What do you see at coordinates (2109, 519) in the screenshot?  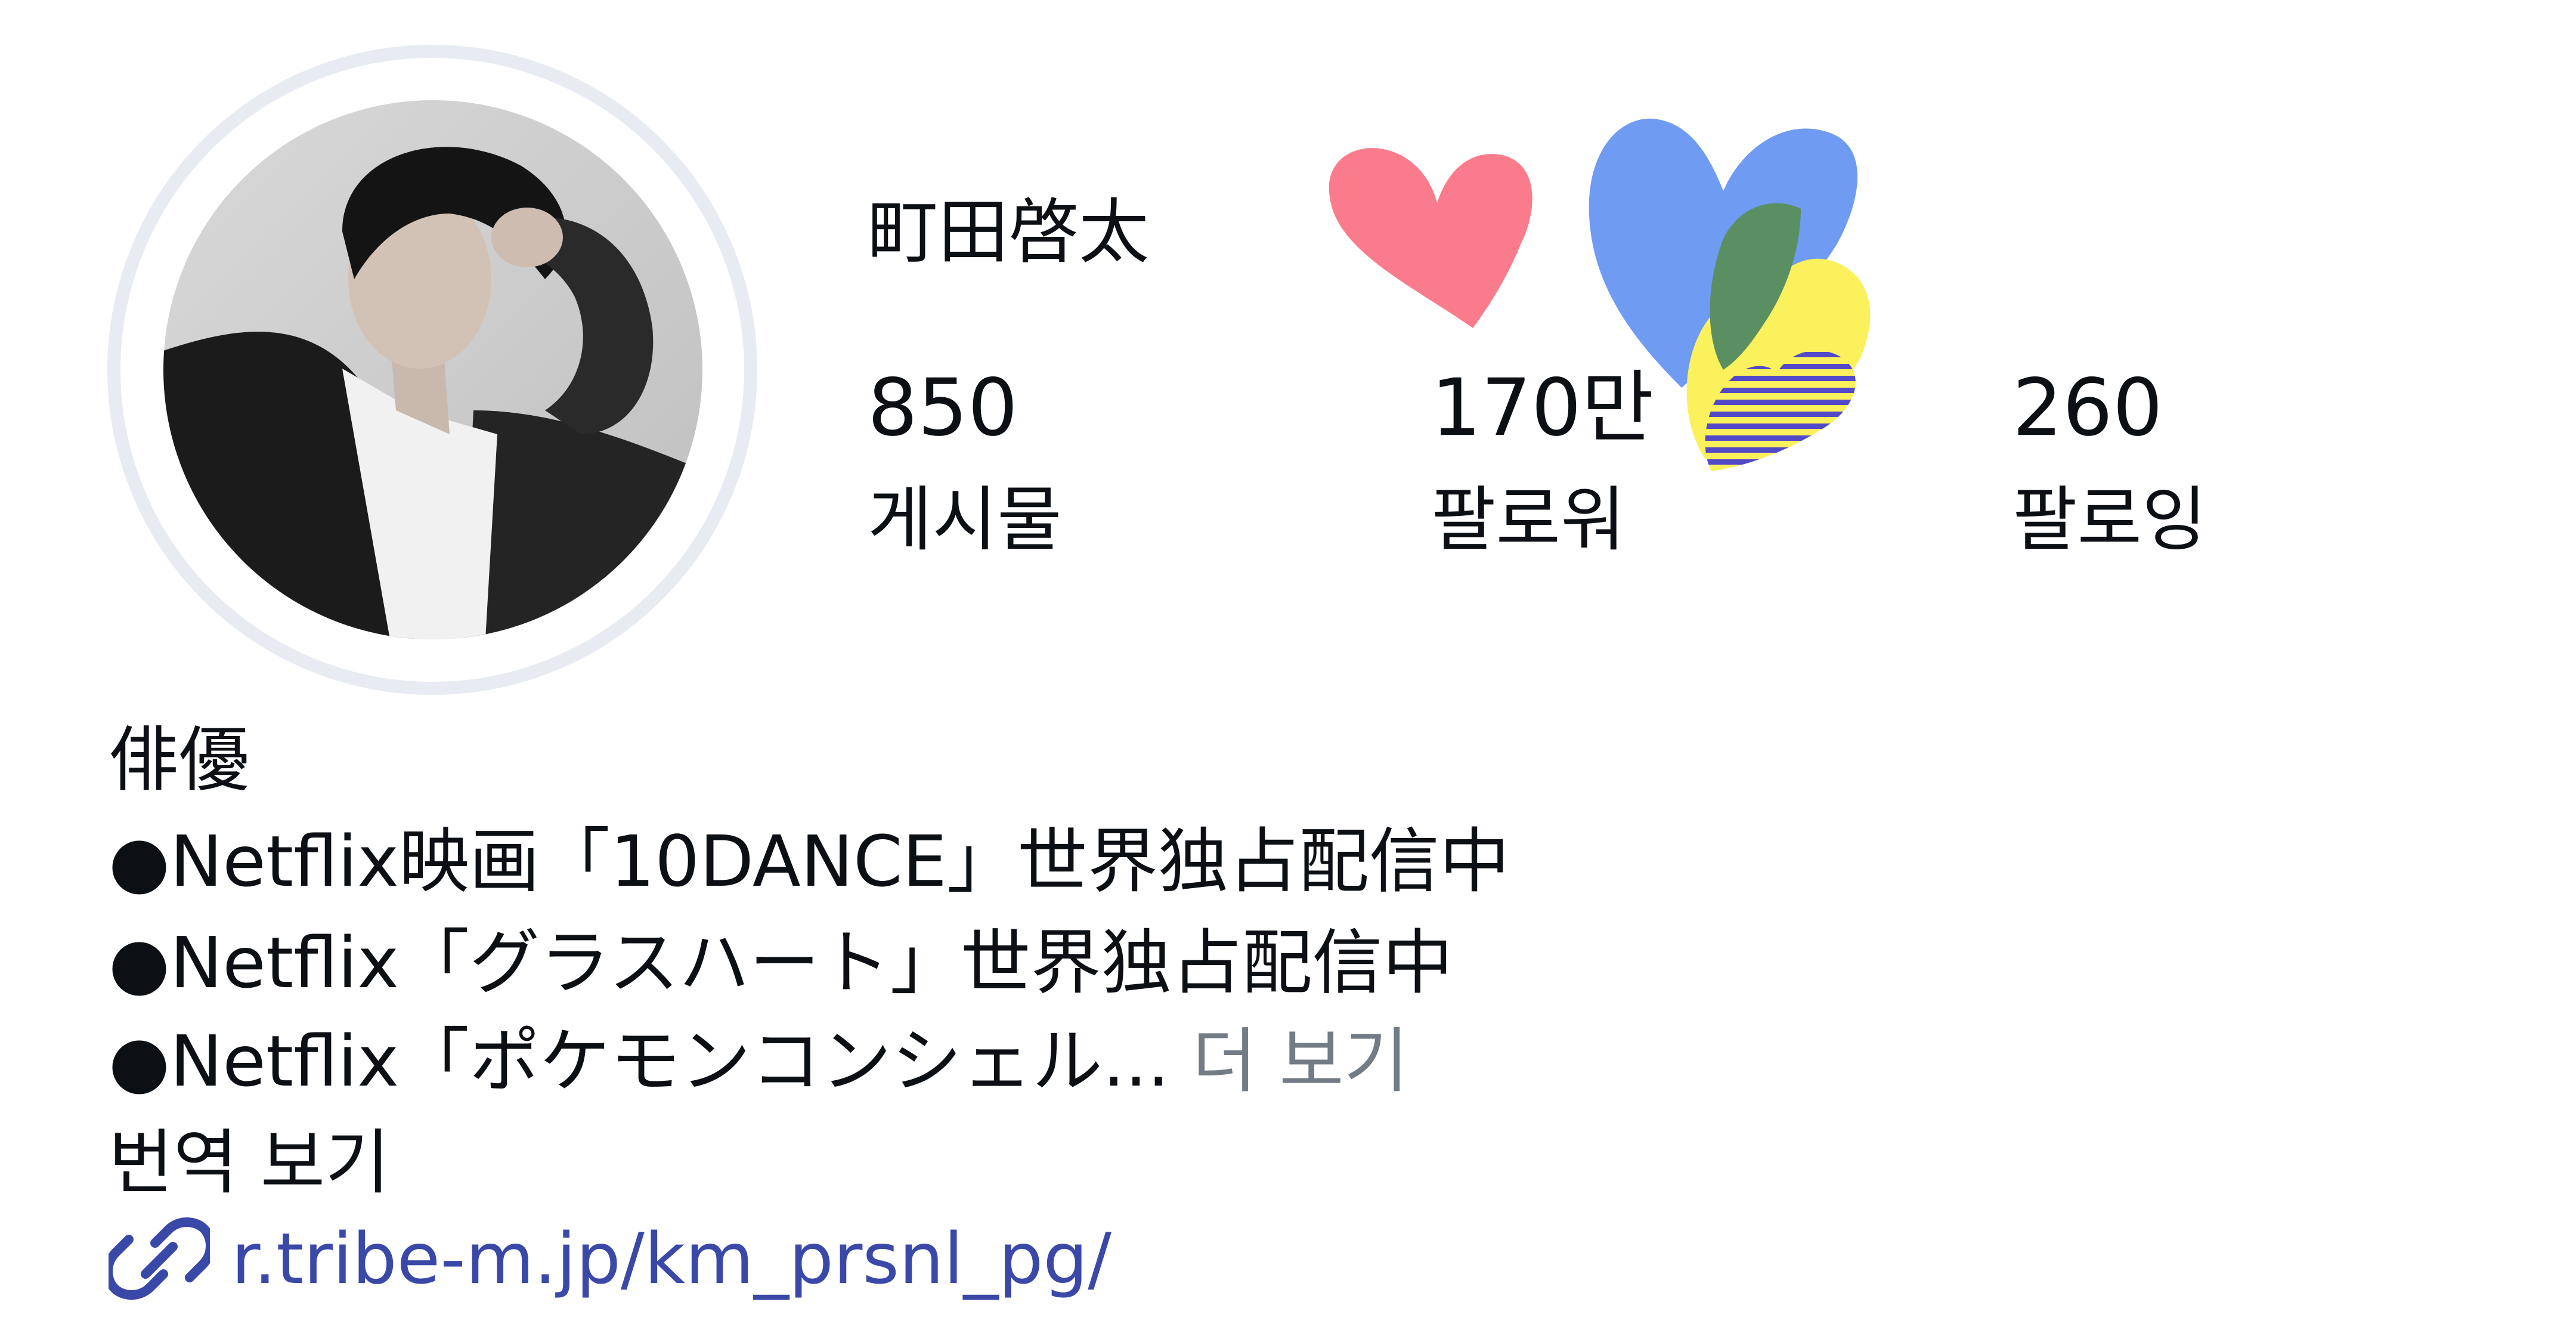 I see `stat-following-label: 팔로잉` at bounding box center [2109, 519].